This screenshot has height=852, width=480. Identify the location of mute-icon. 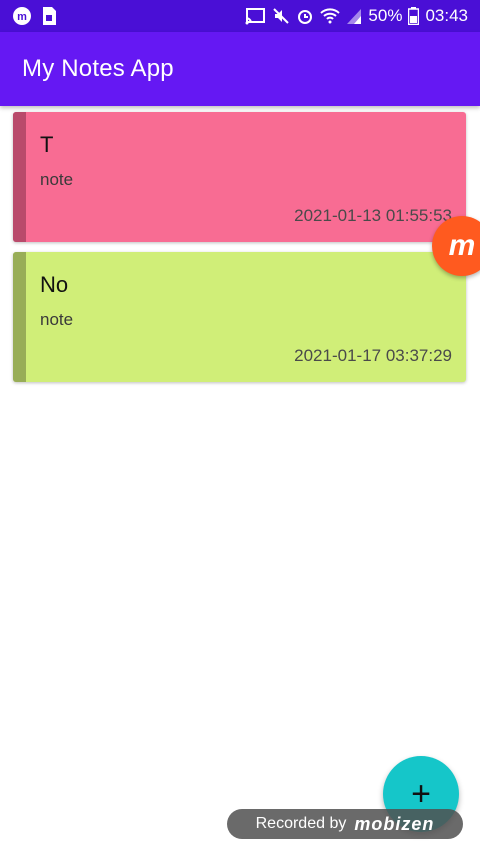
(281, 16).